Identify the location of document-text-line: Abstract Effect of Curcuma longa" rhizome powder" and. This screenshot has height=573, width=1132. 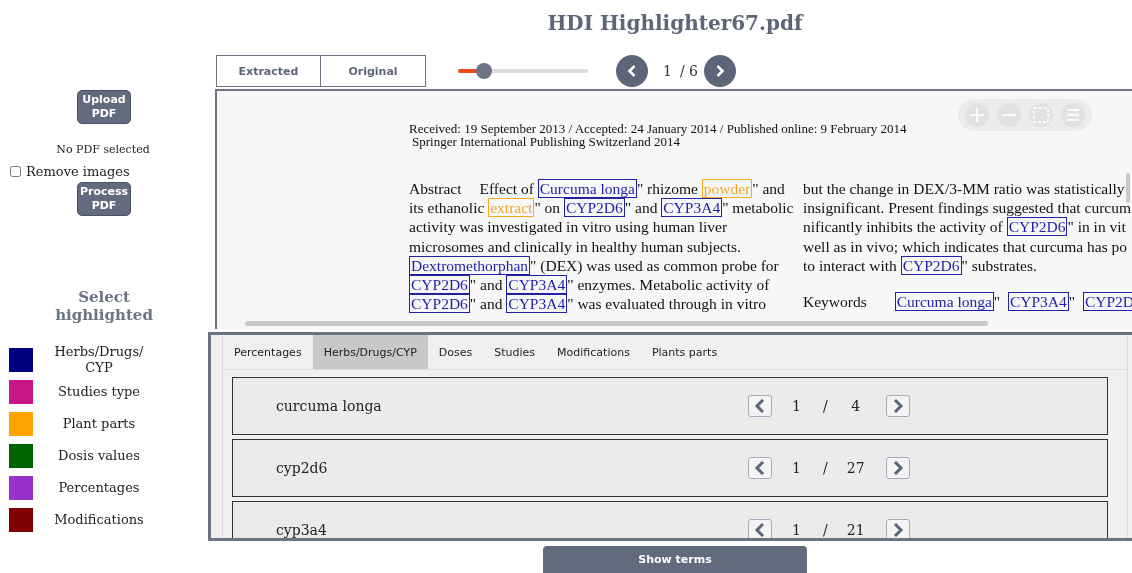
(597, 190).